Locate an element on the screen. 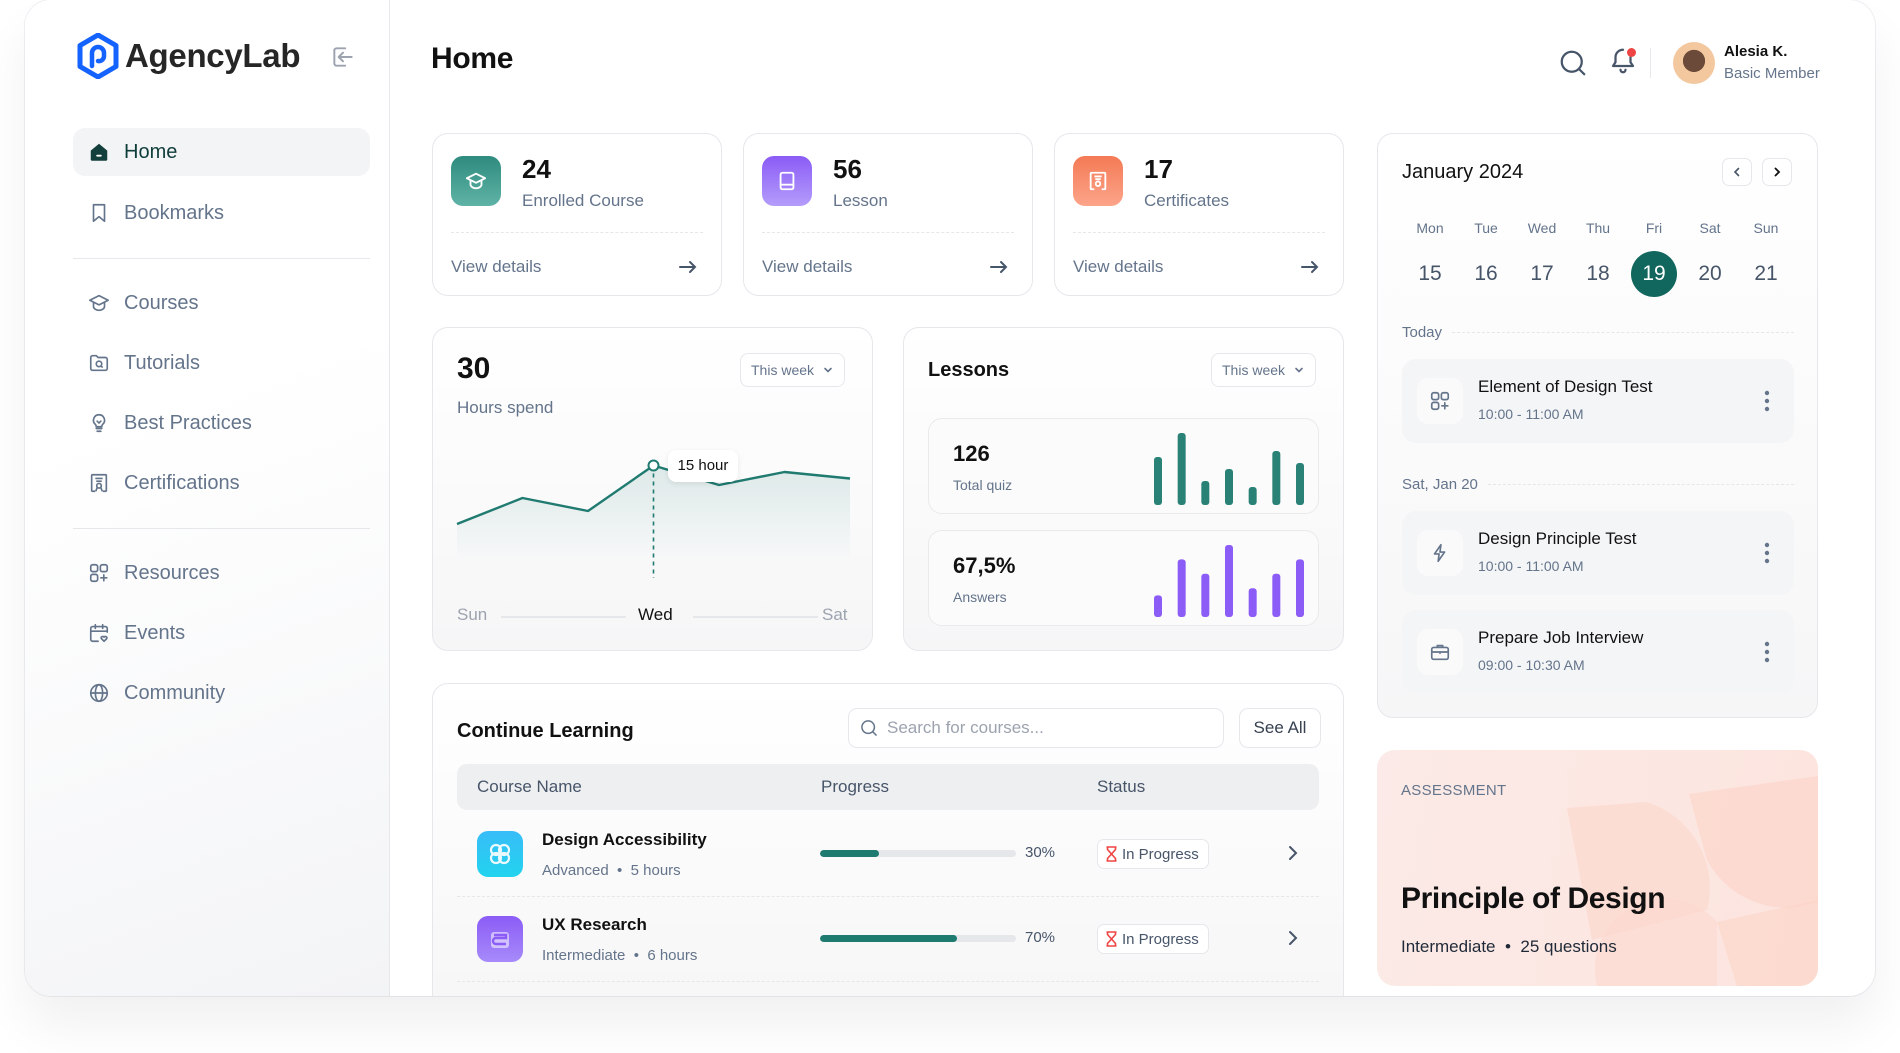  progress-fill is located at coordinates (889, 938).